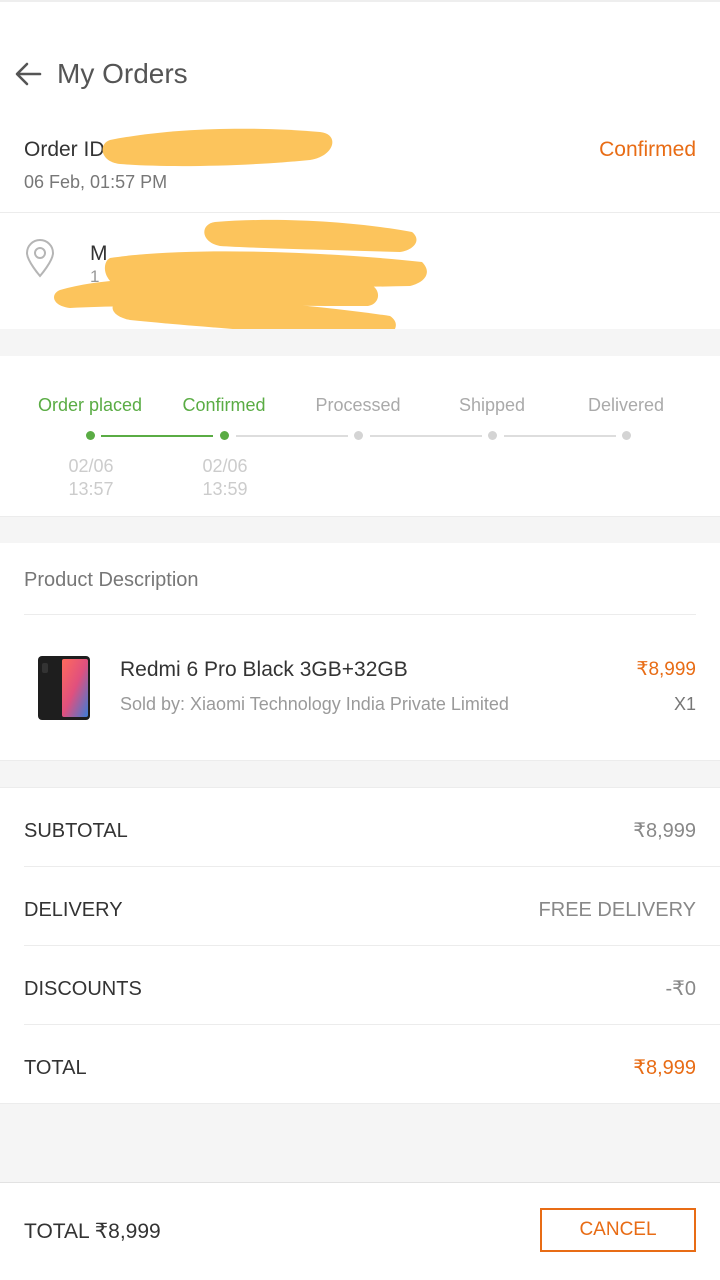 This screenshot has width=720, height=1280. I want to click on product-description-title: Product Description, so click(111, 580).